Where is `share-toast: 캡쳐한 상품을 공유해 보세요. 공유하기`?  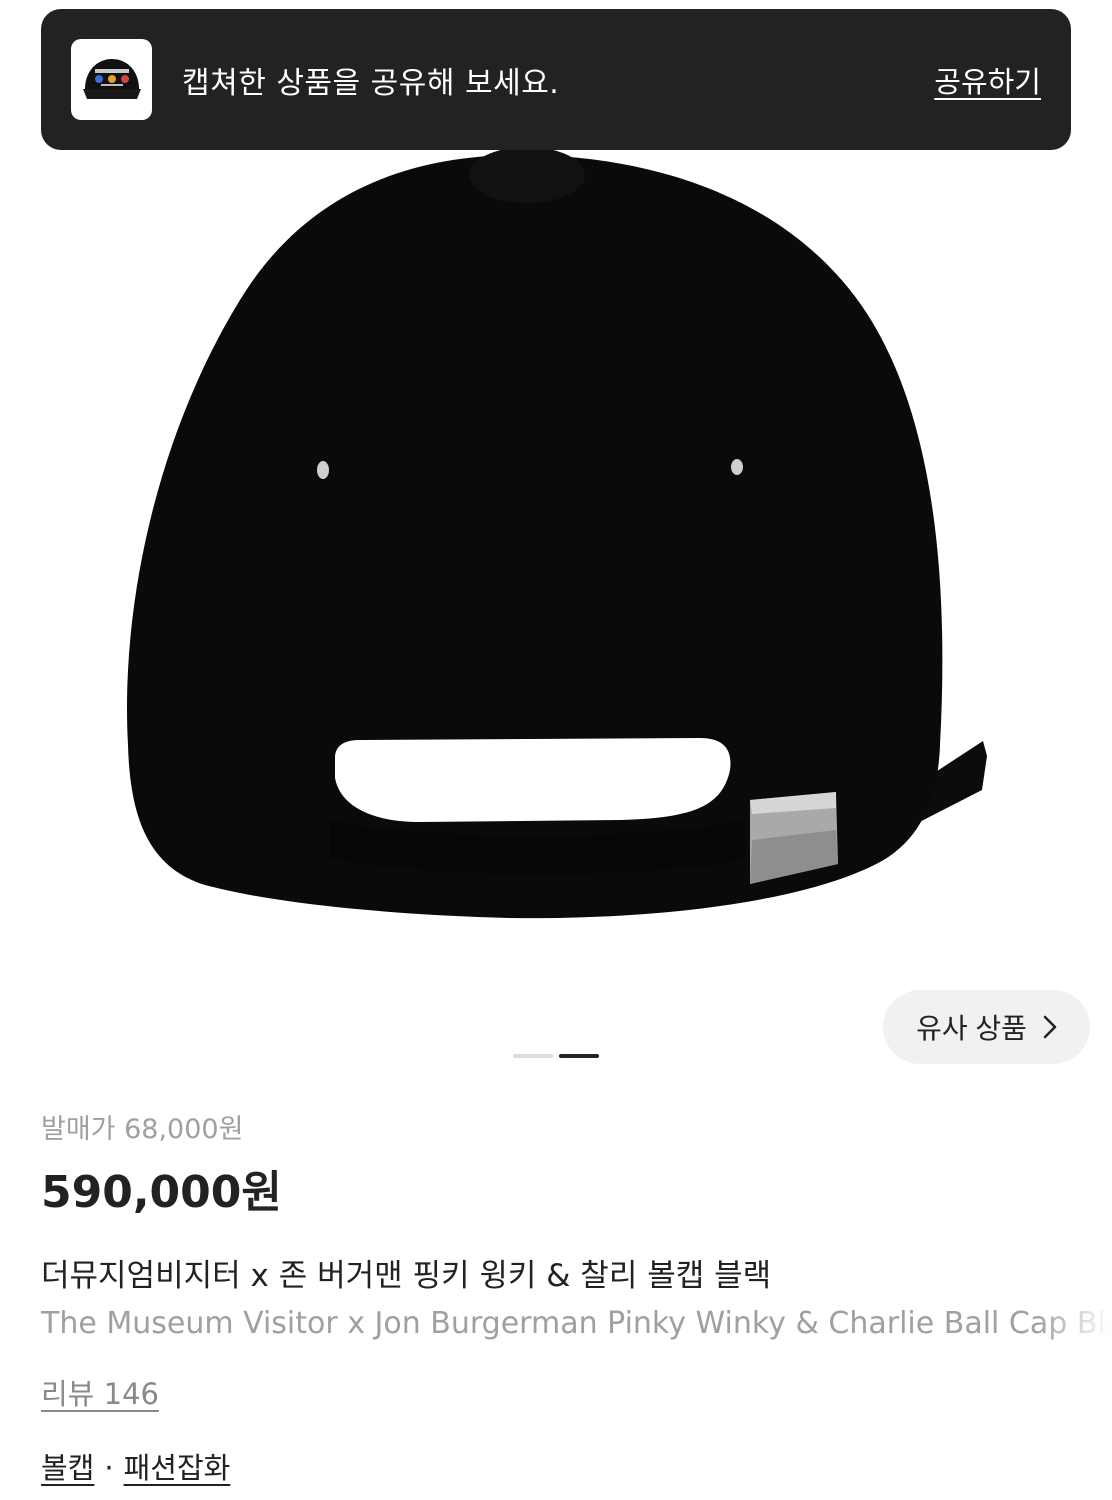
share-toast: 캡쳐한 상품을 공유해 보세요. 공유하기 is located at coordinates (556, 79).